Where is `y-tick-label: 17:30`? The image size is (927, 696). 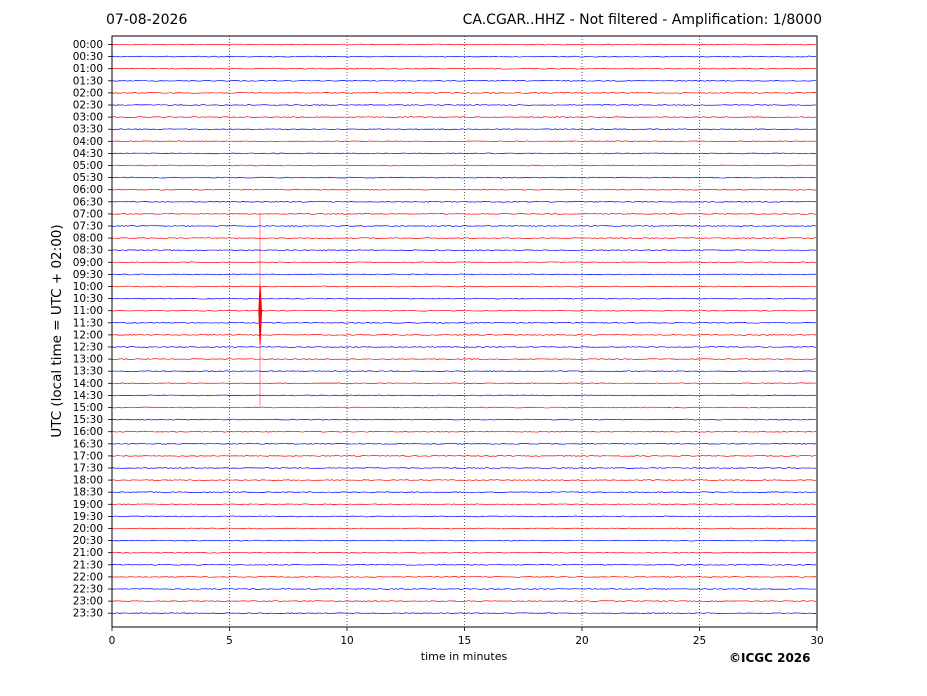 y-tick-label: 17:30 is located at coordinates (88, 469).